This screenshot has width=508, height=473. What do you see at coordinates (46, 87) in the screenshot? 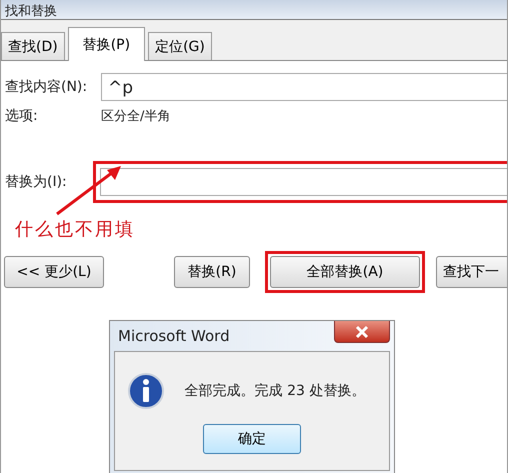
I see `field-label: 查找内容(N):` at bounding box center [46, 87].